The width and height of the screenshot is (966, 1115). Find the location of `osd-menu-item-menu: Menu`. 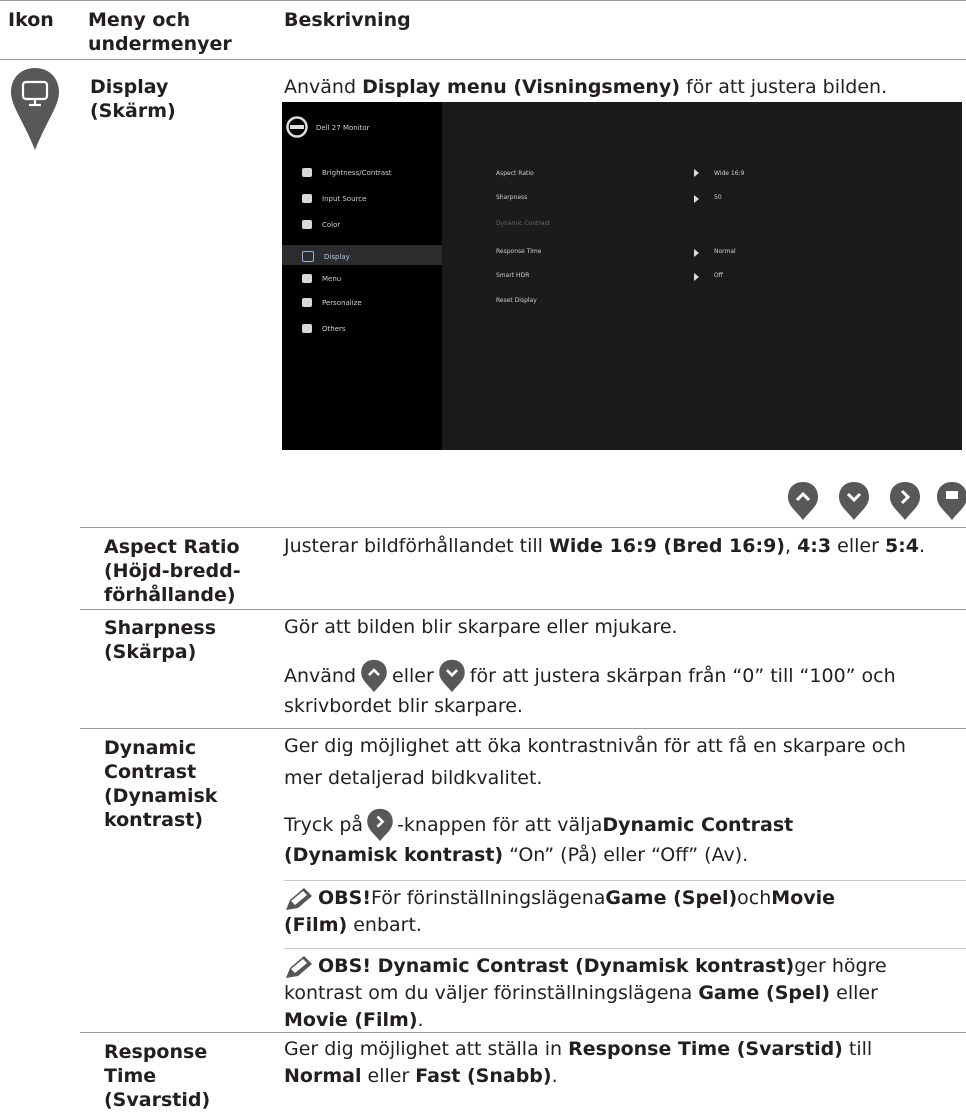

osd-menu-item-menu: Menu is located at coordinates (321, 278).